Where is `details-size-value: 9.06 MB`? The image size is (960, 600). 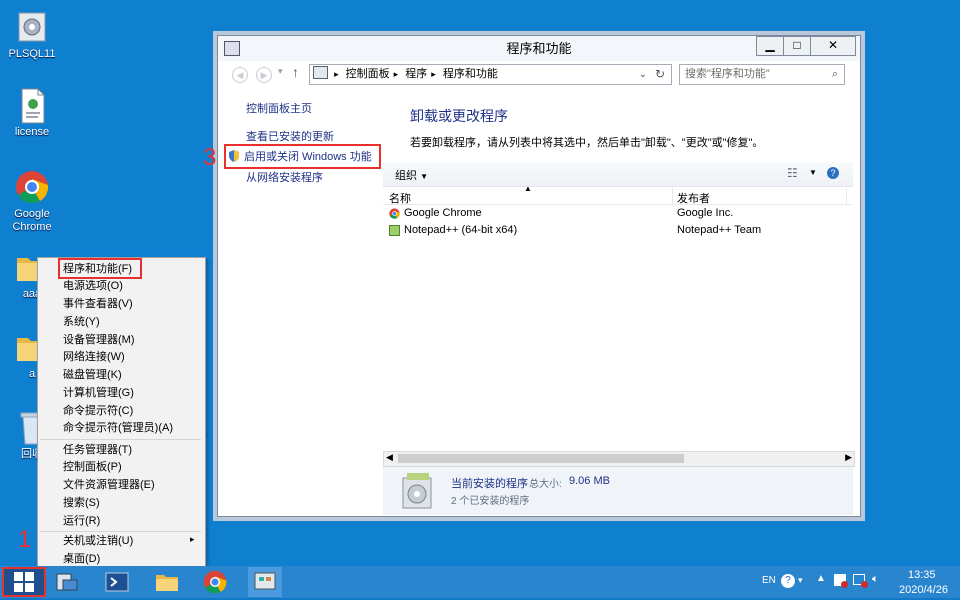 details-size-value: 9.06 MB is located at coordinates (589, 481).